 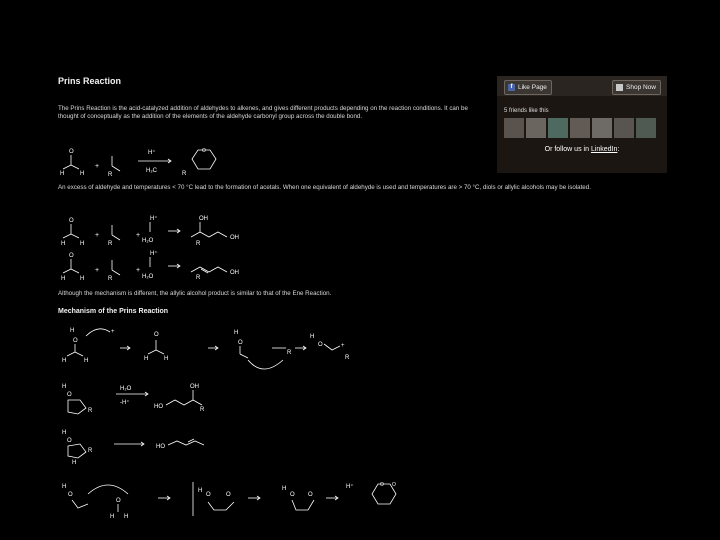 I want to click on mechanism-title: Mechanism of the Prins Reaction, so click(x=113, y=311).